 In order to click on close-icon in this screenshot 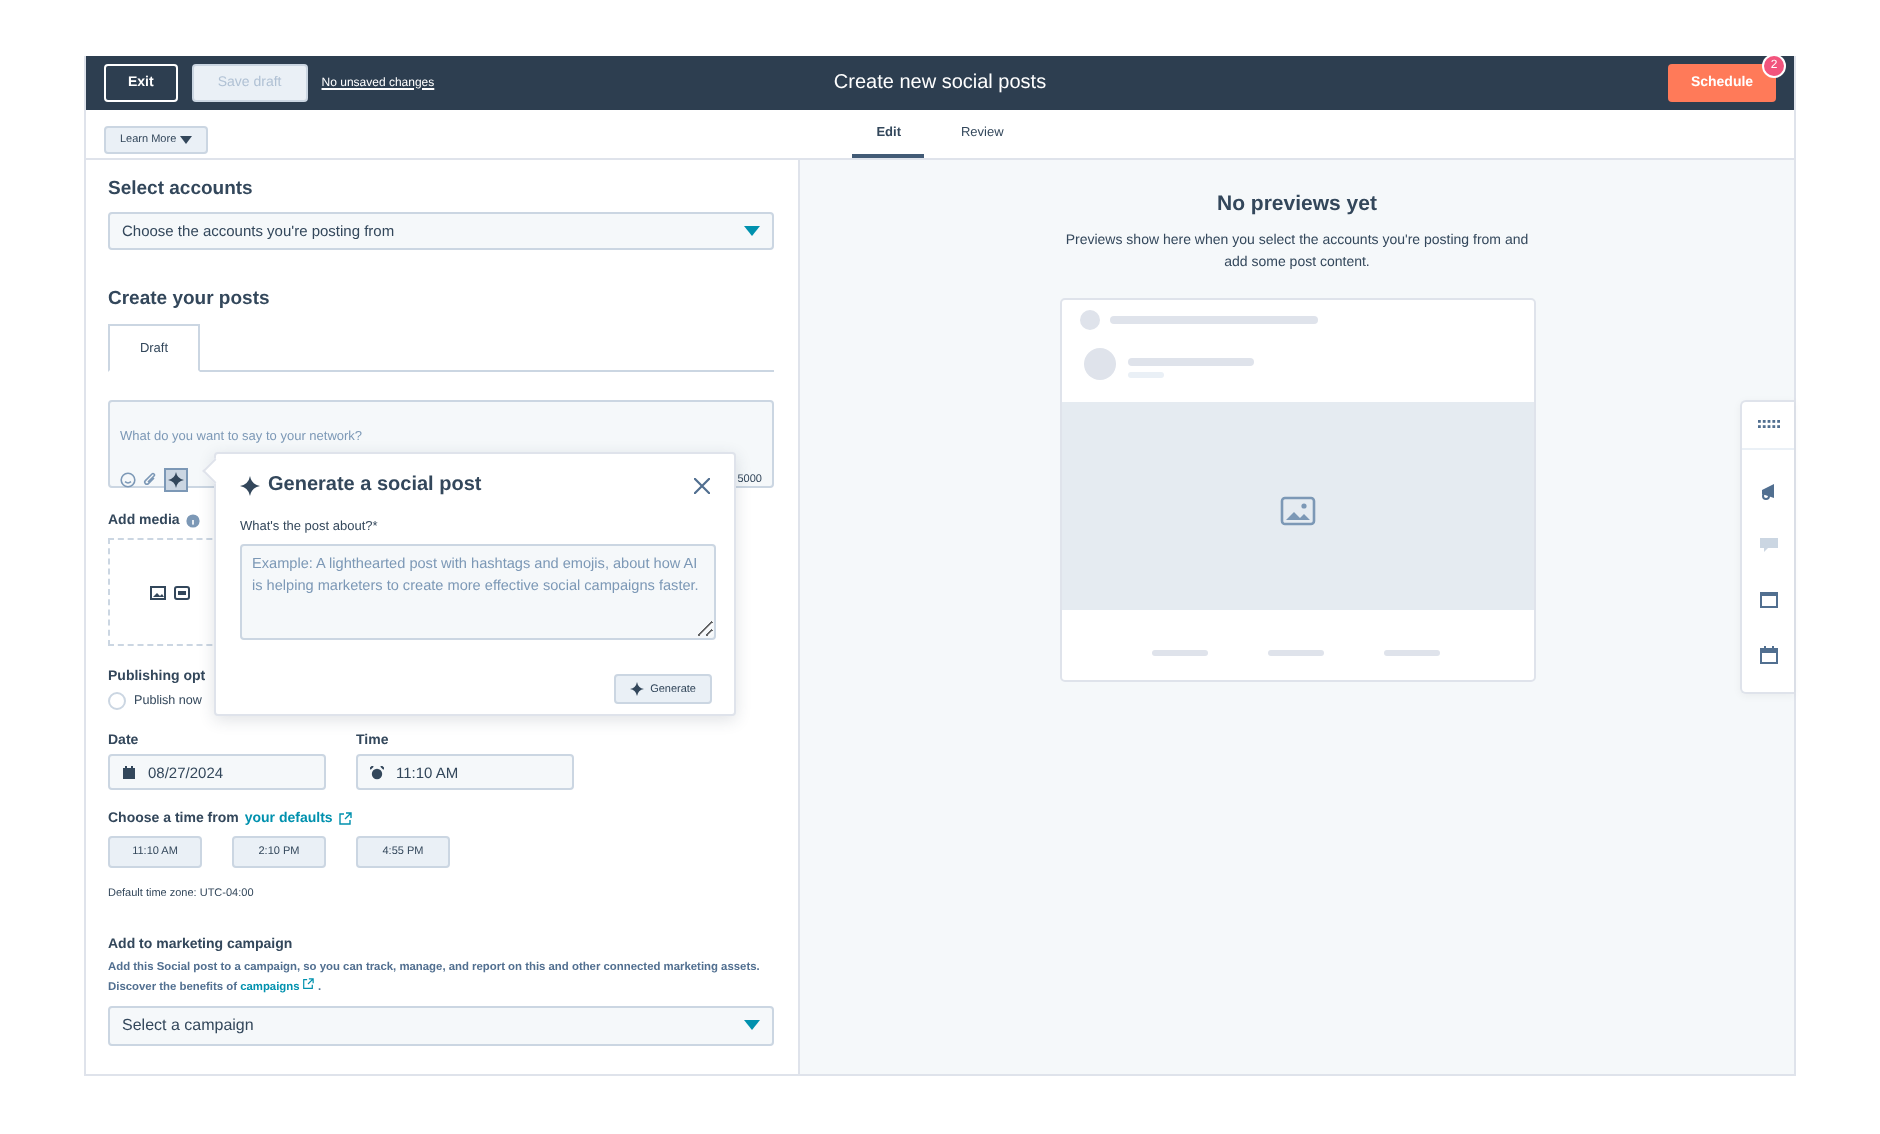, I will do `click(702, 485)`.